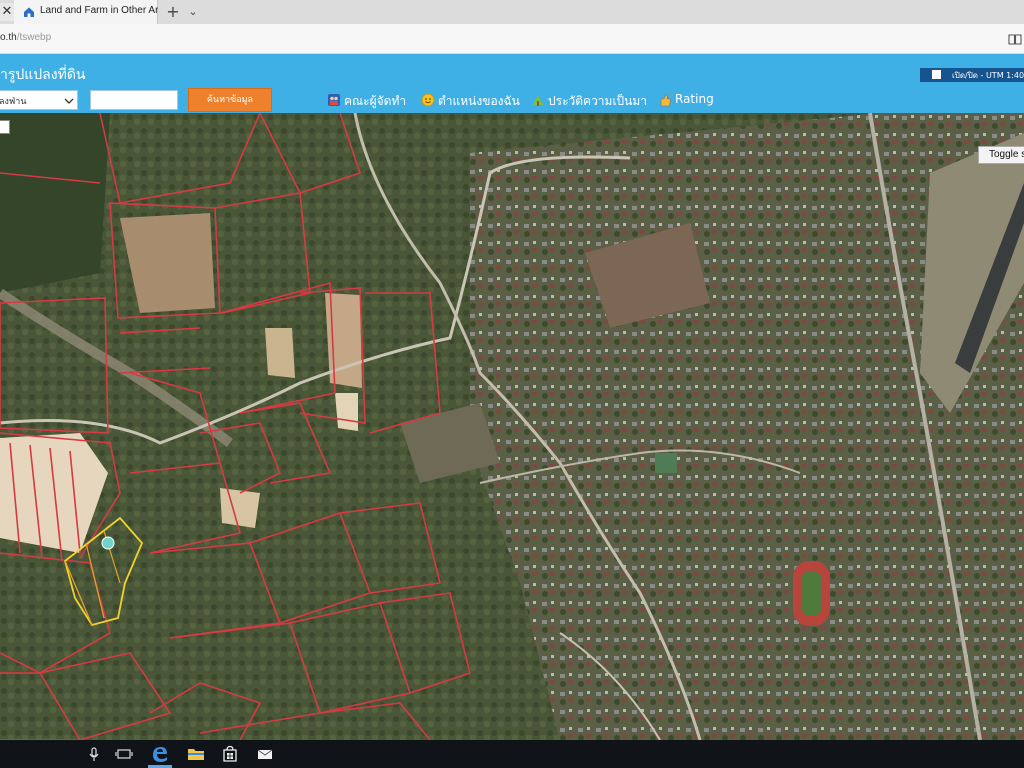 This screenshot has height=768, width=1024. I want to click on tab-title: Land and Farm in Other Are, so click(99, 10).